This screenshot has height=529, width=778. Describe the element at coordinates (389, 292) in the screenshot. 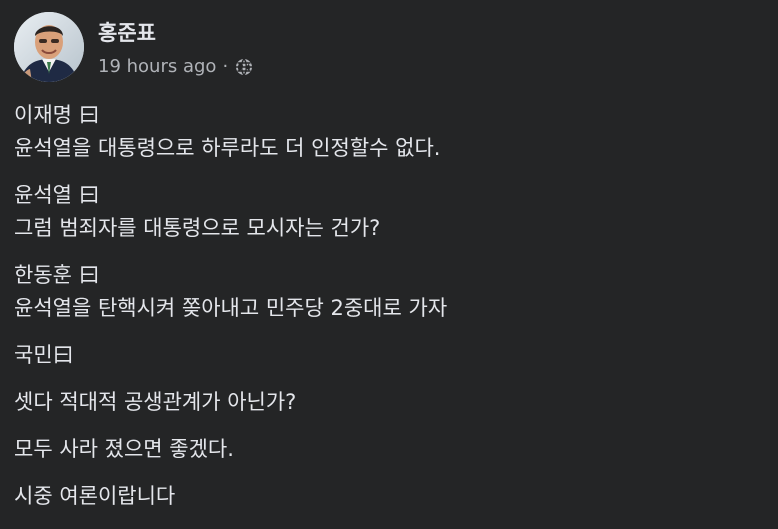

I see `paragraph: 한동훈 曰 윤석열을 탄핵시켜 쫒아내고 민주당 2중대로 가자` at that location.